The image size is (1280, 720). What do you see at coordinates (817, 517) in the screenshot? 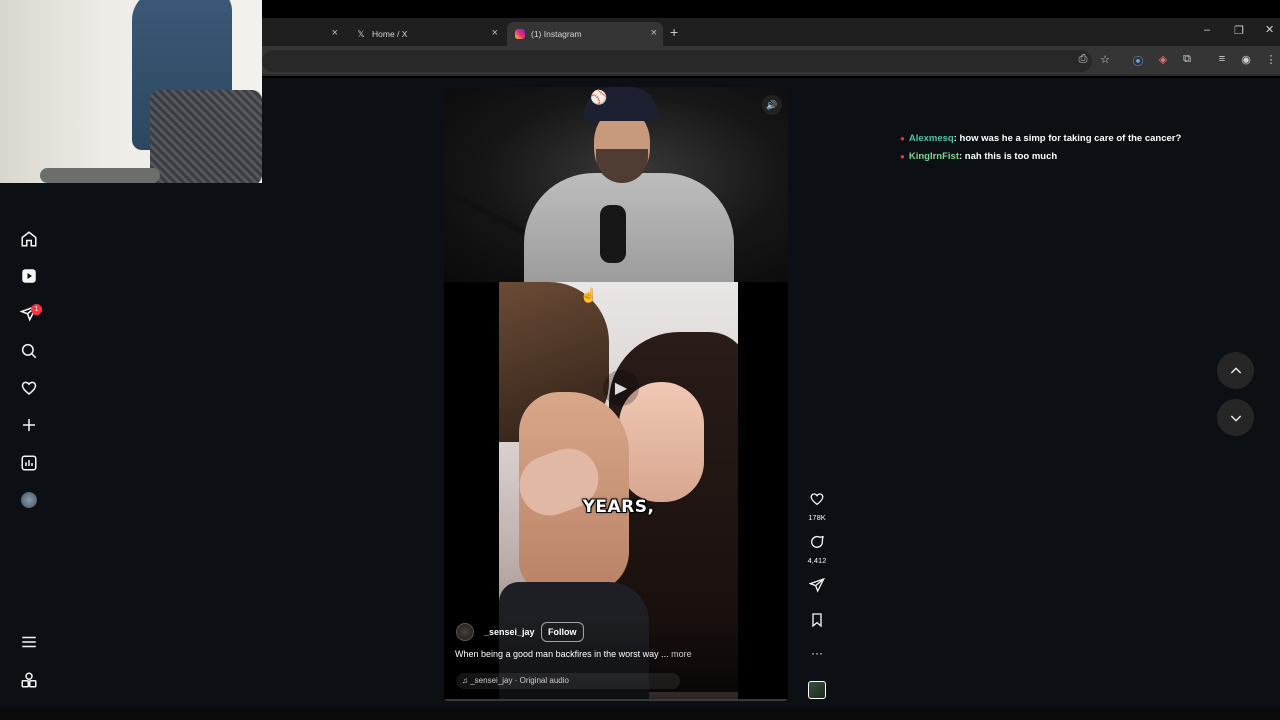
I see `like-count: 178K` at bounding box center [817, 517].